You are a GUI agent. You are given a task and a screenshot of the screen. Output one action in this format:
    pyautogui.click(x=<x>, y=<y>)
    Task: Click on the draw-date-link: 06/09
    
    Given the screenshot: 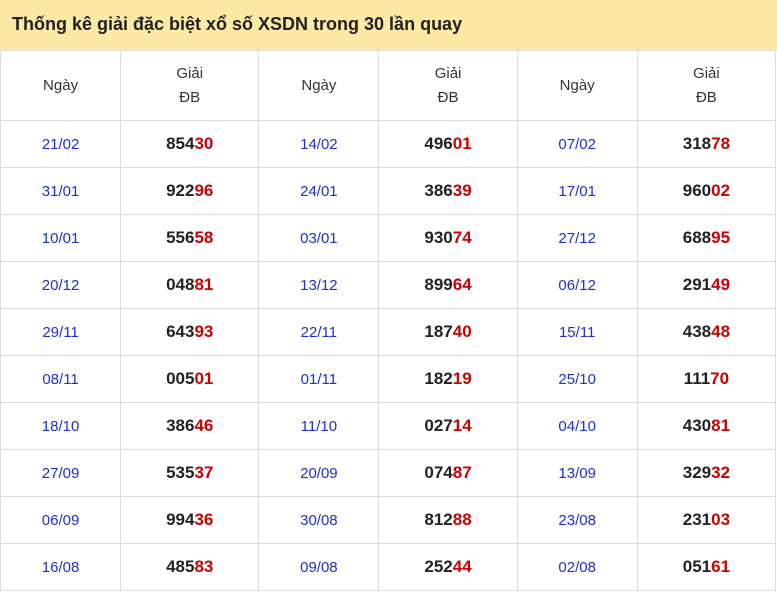 What is the action you would take?
    pyautogui.click(x=61, y=520)
    